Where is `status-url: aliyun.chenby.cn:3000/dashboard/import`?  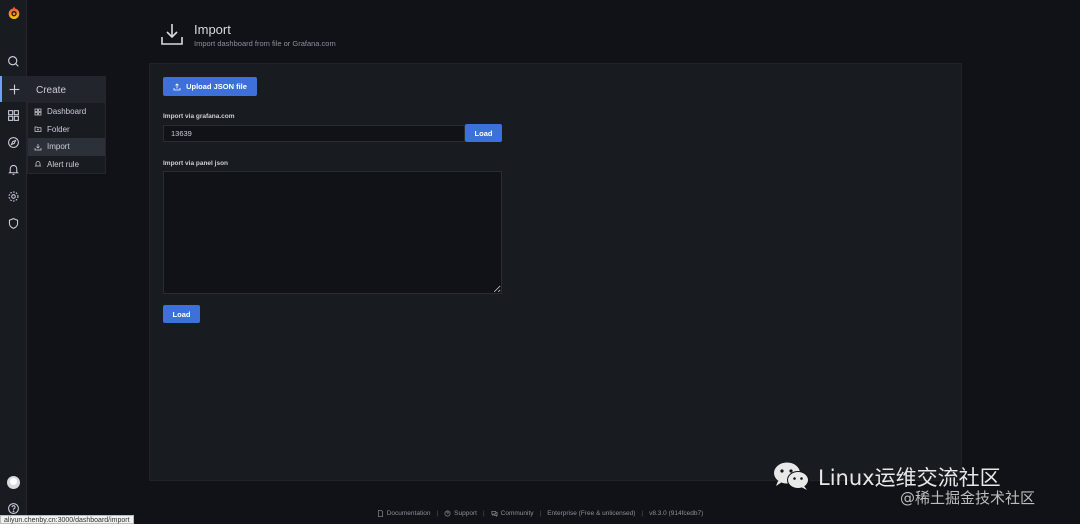
status-url: aliyun.chenby.cn:3000/dashboard/import is located at coordinates (67, 519).